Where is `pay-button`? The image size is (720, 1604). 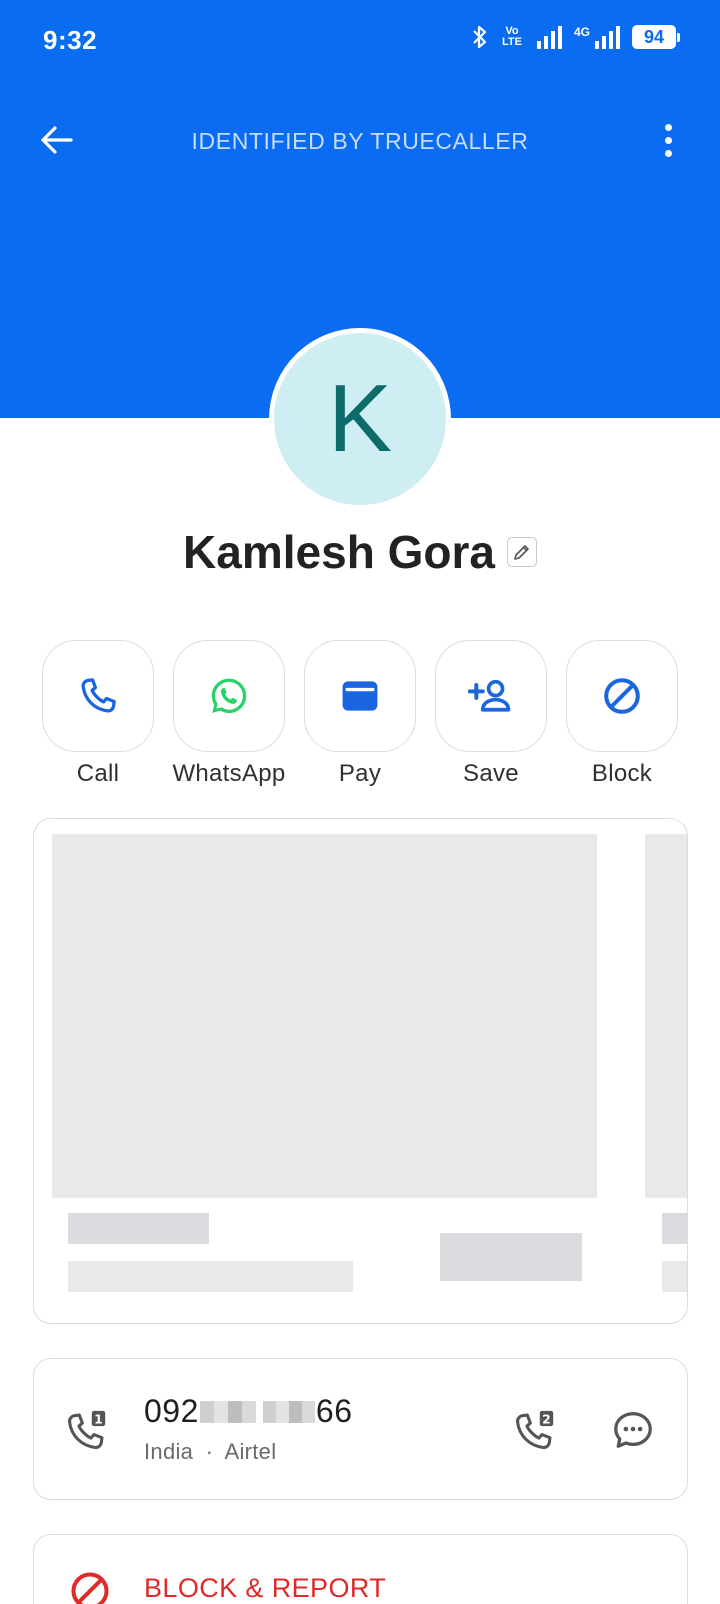 pay-button is located at coordinates (360, 696).